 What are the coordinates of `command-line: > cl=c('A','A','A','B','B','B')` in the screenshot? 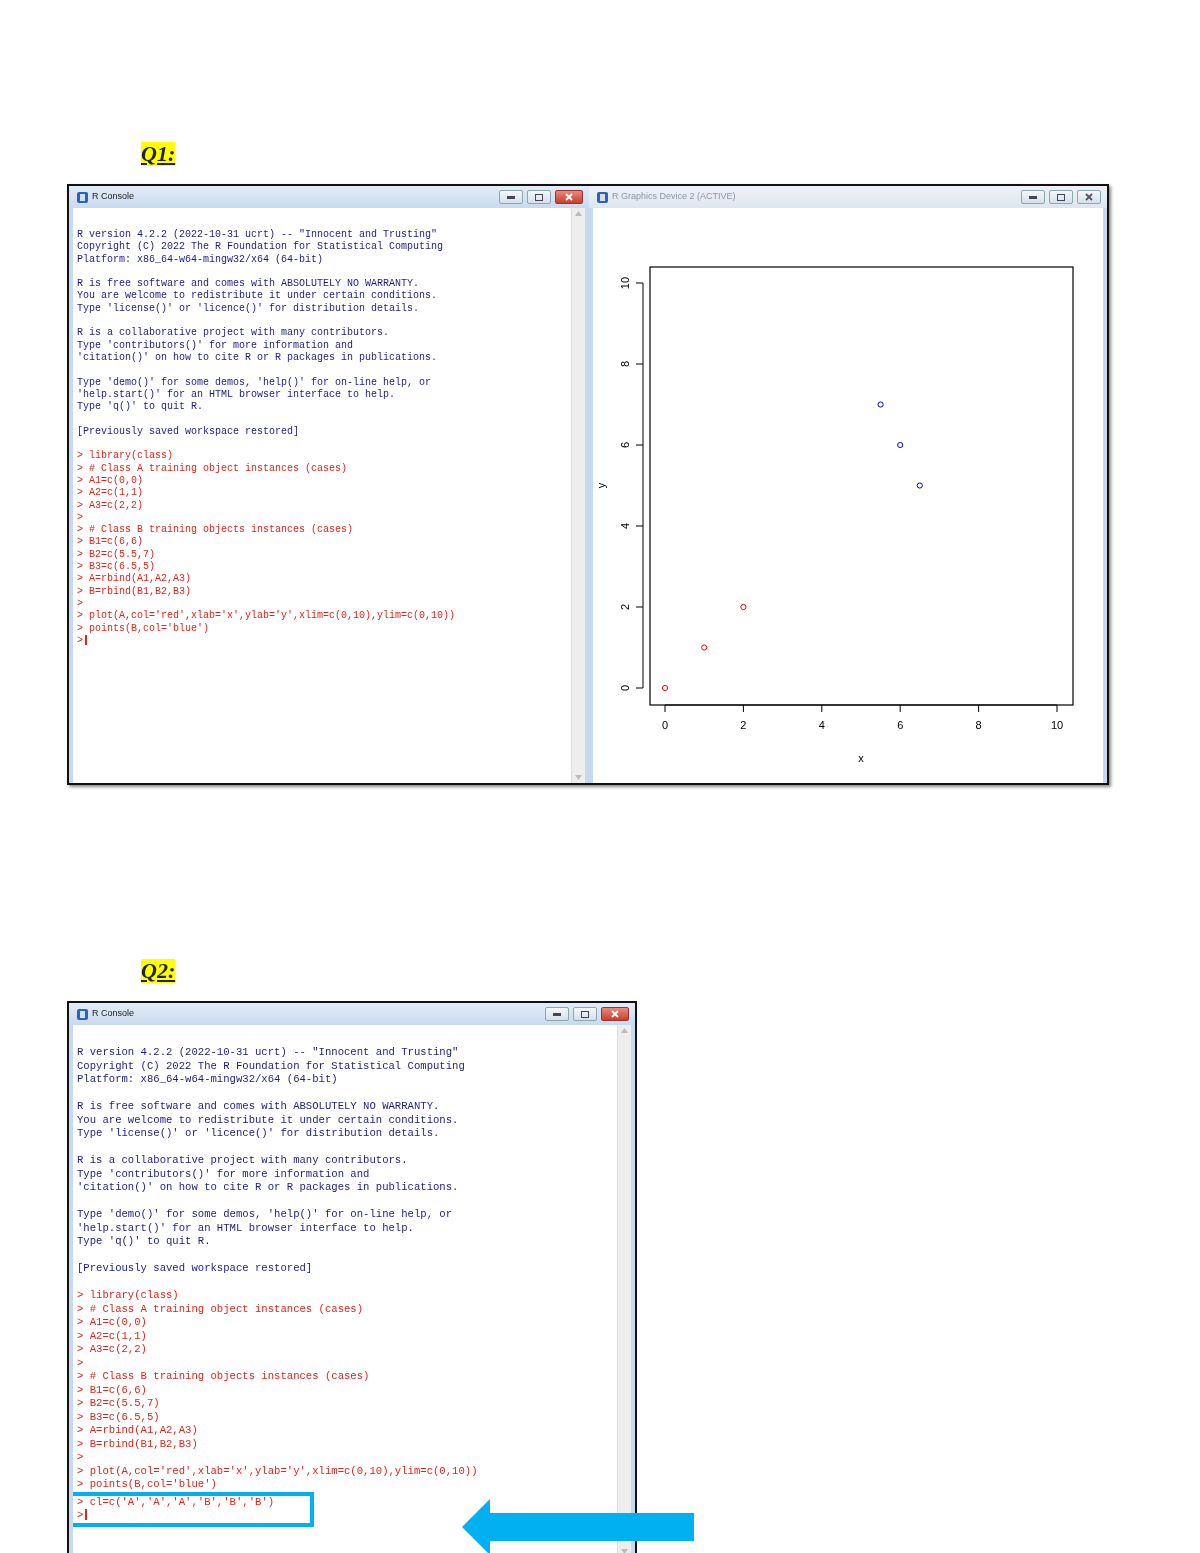 It's located at (176, 1501).